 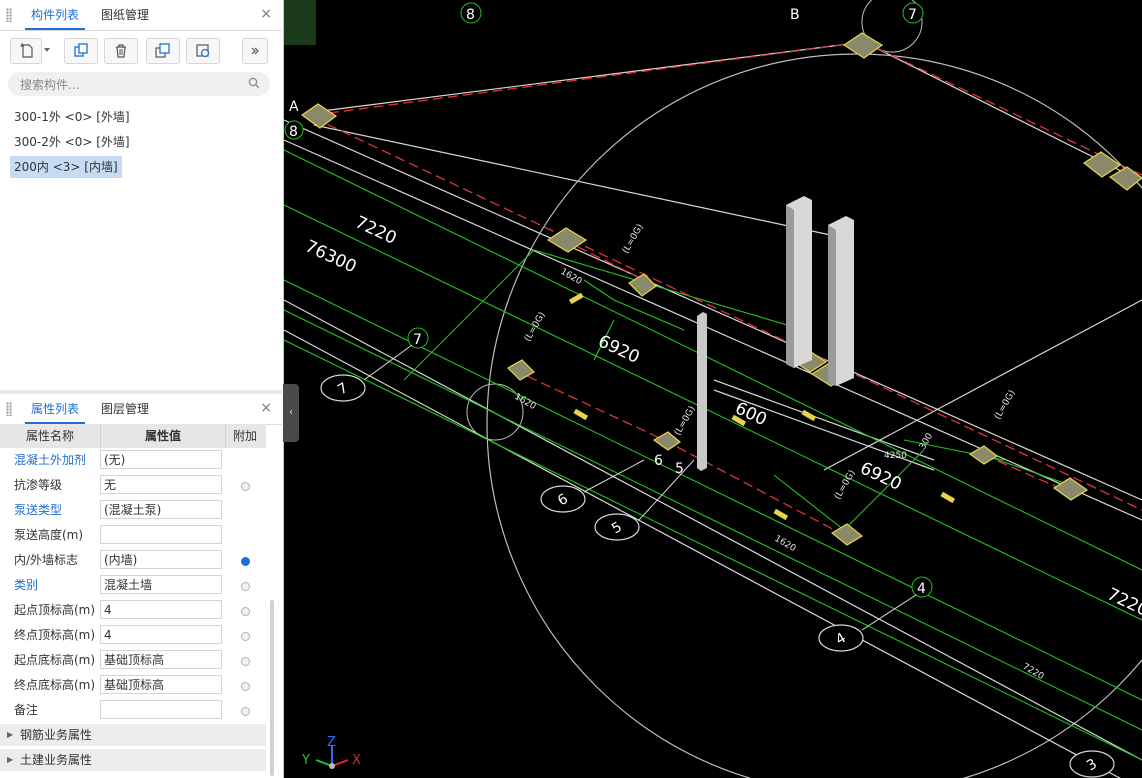 I want to click on axis-label-b: B, so click(x=795, y=15).